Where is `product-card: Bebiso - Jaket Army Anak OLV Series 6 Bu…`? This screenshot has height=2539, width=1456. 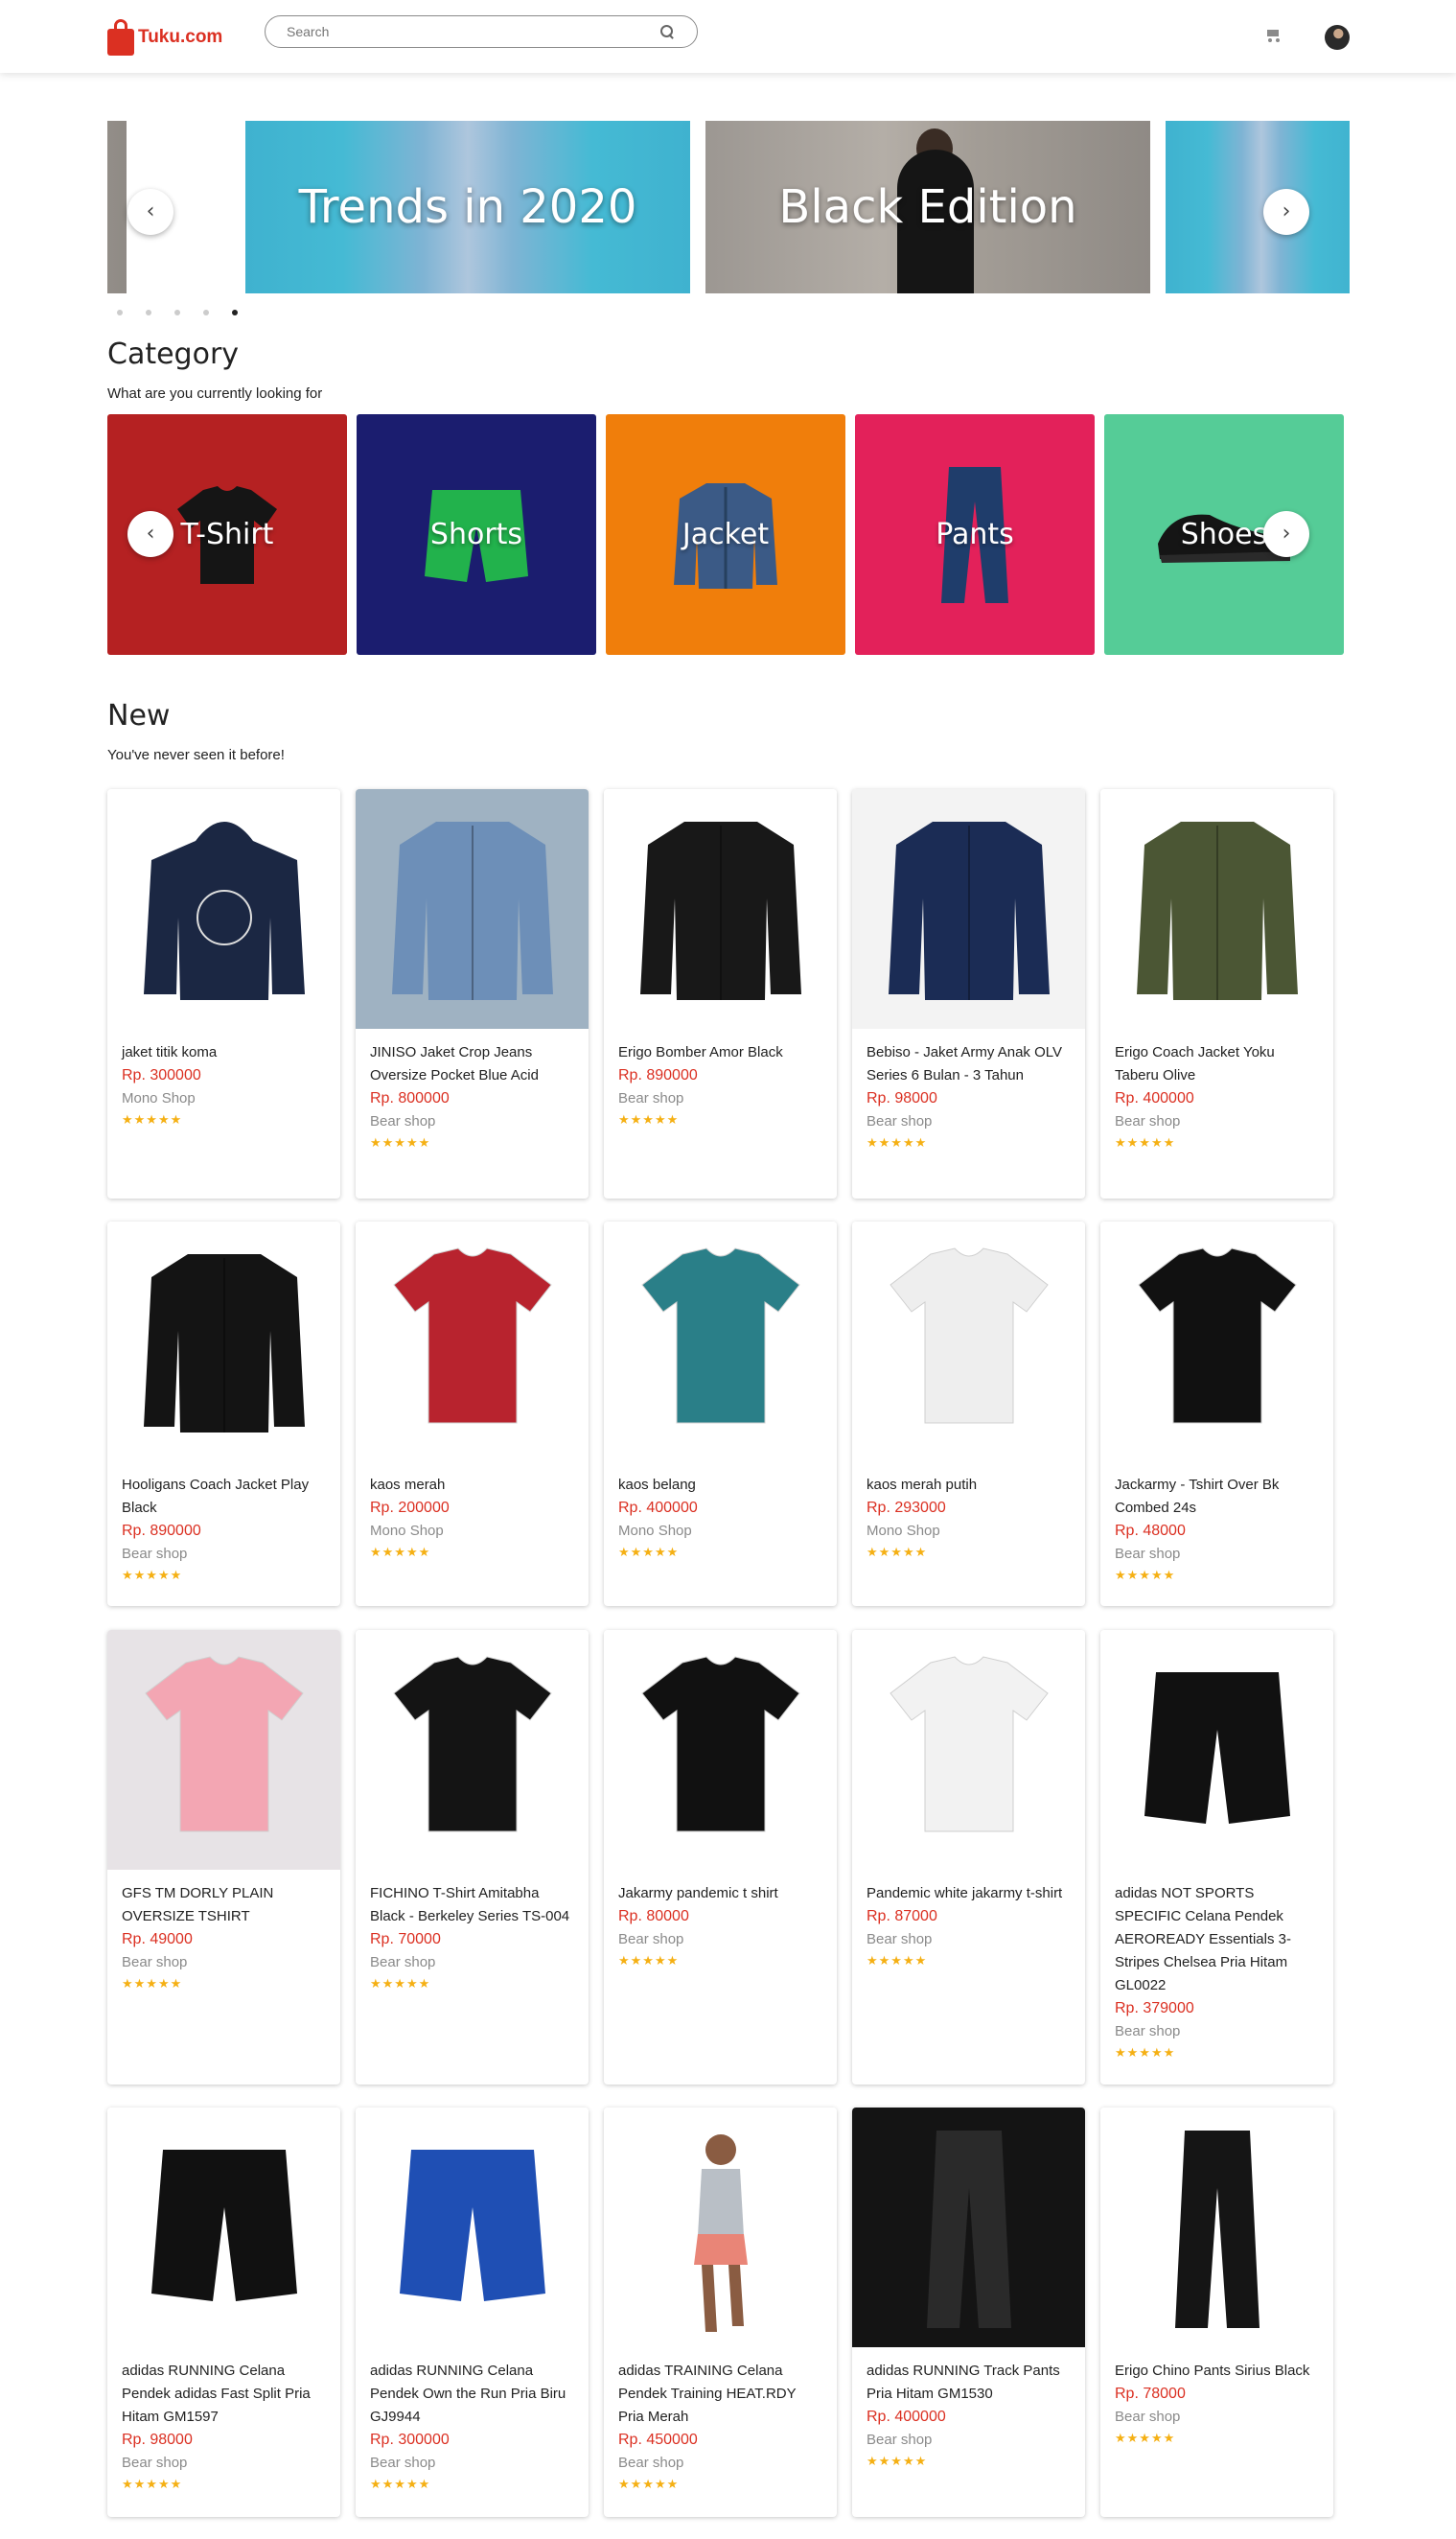
product-card: Bebiso - Jaket Army Anak OLV Series 6 Bu… is located at coordinates (969, 994).